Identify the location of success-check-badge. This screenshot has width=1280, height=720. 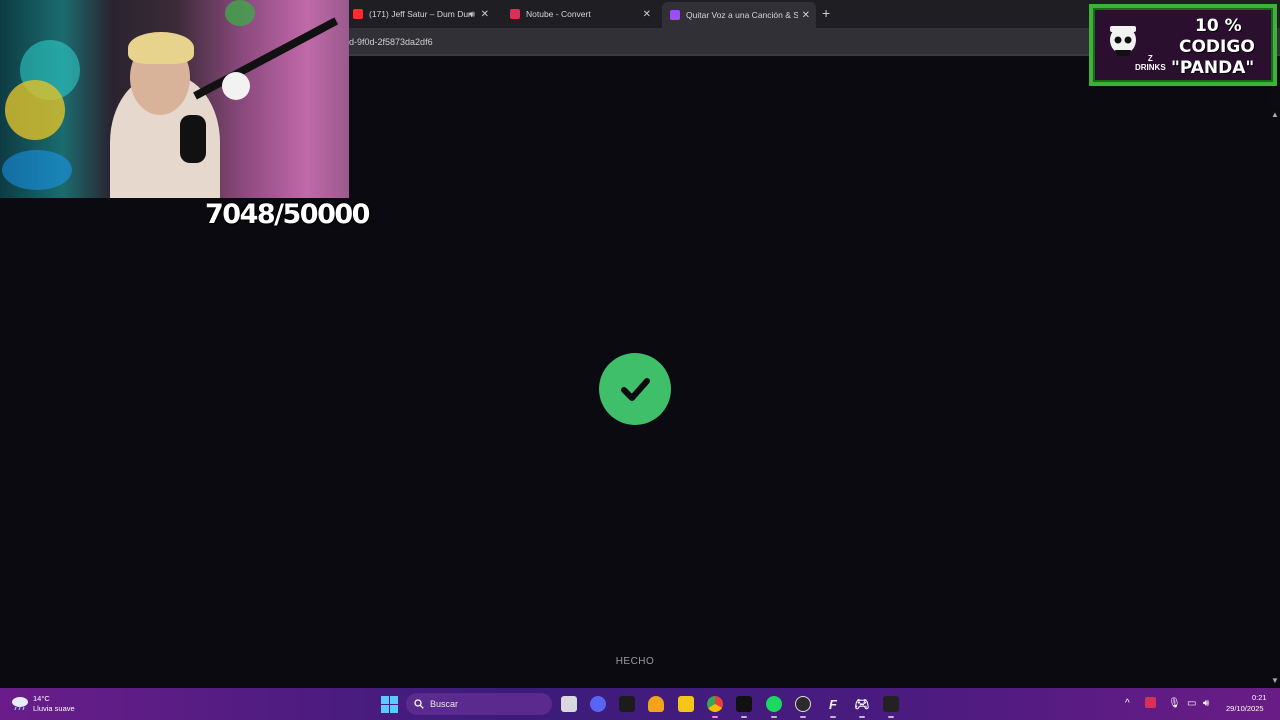
(635, 389).